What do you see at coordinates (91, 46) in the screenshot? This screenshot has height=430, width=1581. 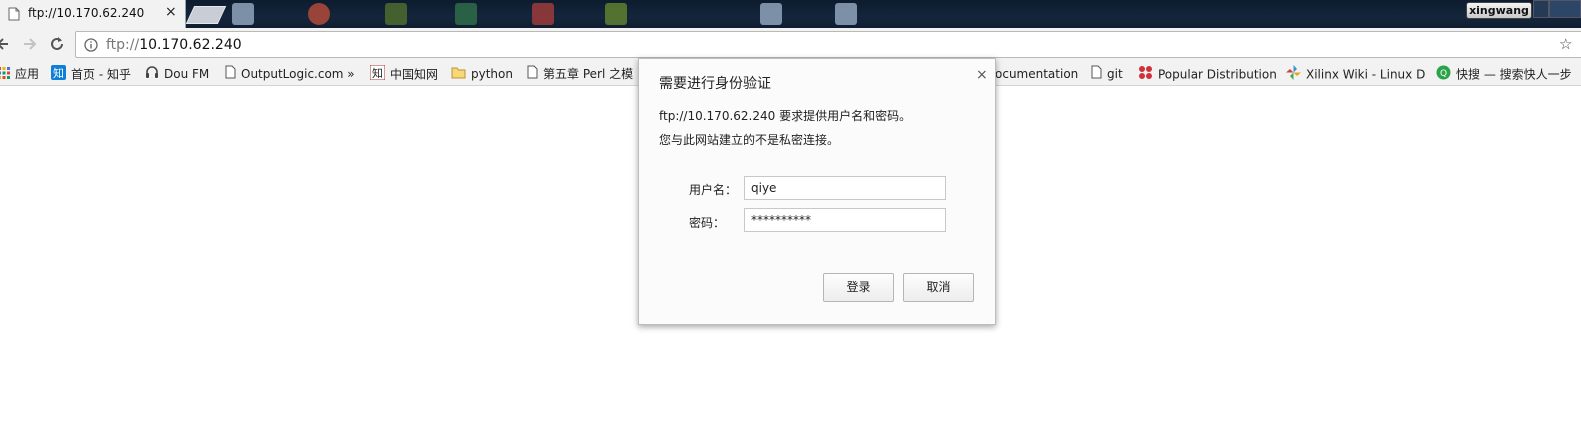 I see `info-icon` at bounding box center [91, 46].